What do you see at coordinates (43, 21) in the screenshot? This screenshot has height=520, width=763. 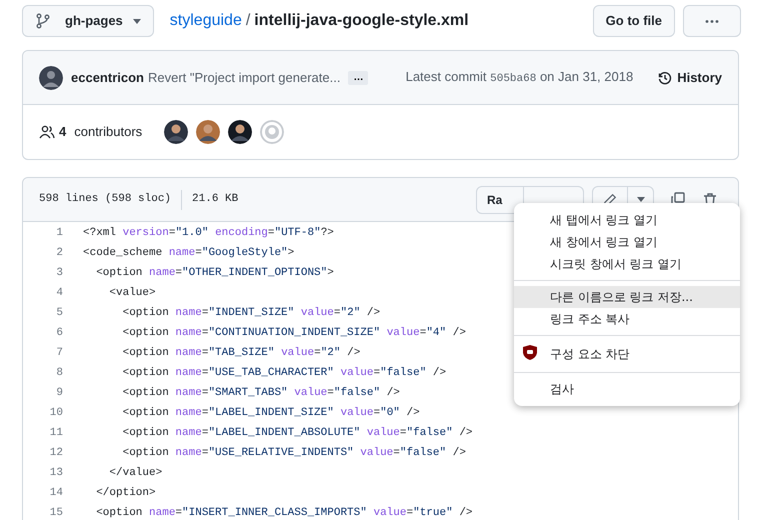 I see `branch-icon` at bounding box center [43, 21].